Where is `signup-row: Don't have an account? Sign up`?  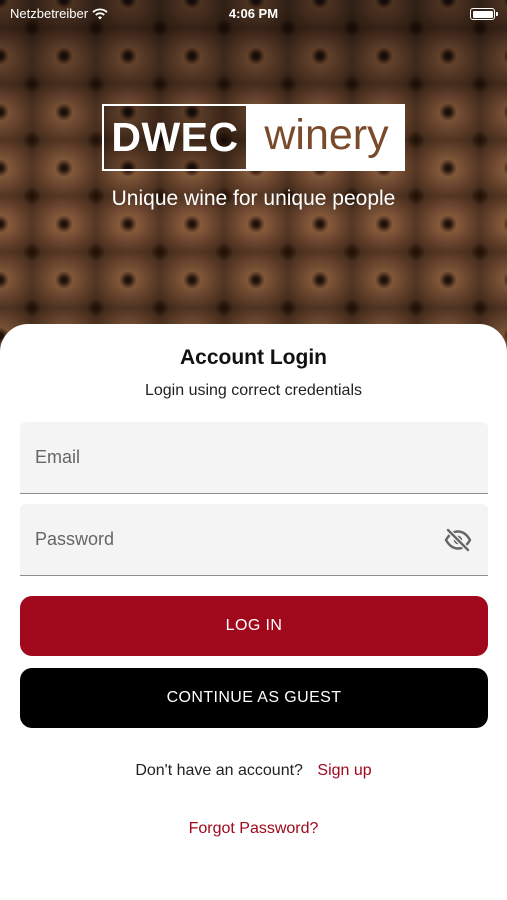 signup-row: Don't have an account? Sign up is located at coordinates (253, 771).